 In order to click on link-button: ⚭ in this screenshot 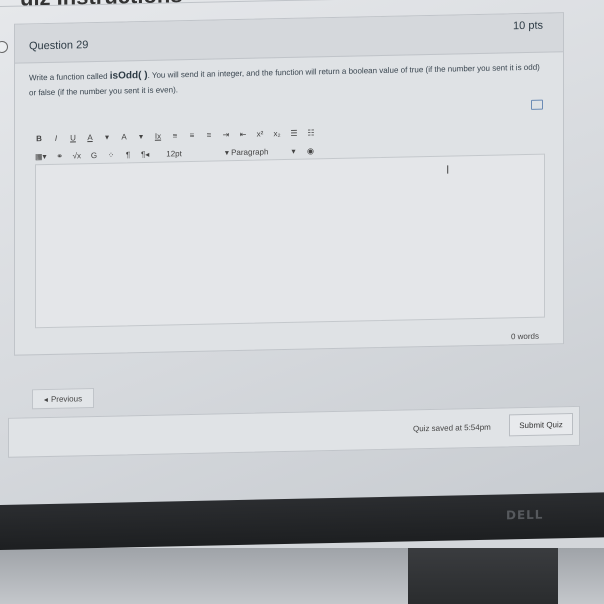, I will do `click(60, 155)`.